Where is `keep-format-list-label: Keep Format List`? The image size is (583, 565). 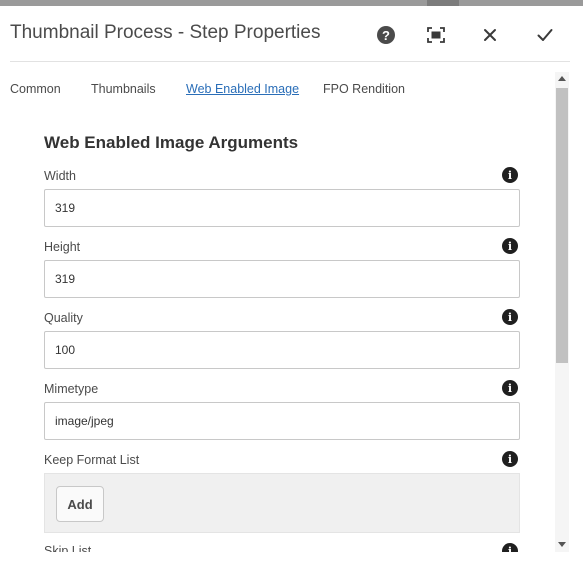 keep-format-list-label: Keep Format List is located at coordinates (92, 460).